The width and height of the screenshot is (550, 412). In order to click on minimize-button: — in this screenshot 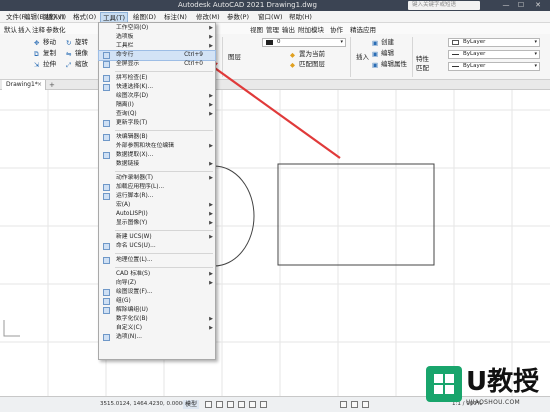, I will do `click(506, 5)`.